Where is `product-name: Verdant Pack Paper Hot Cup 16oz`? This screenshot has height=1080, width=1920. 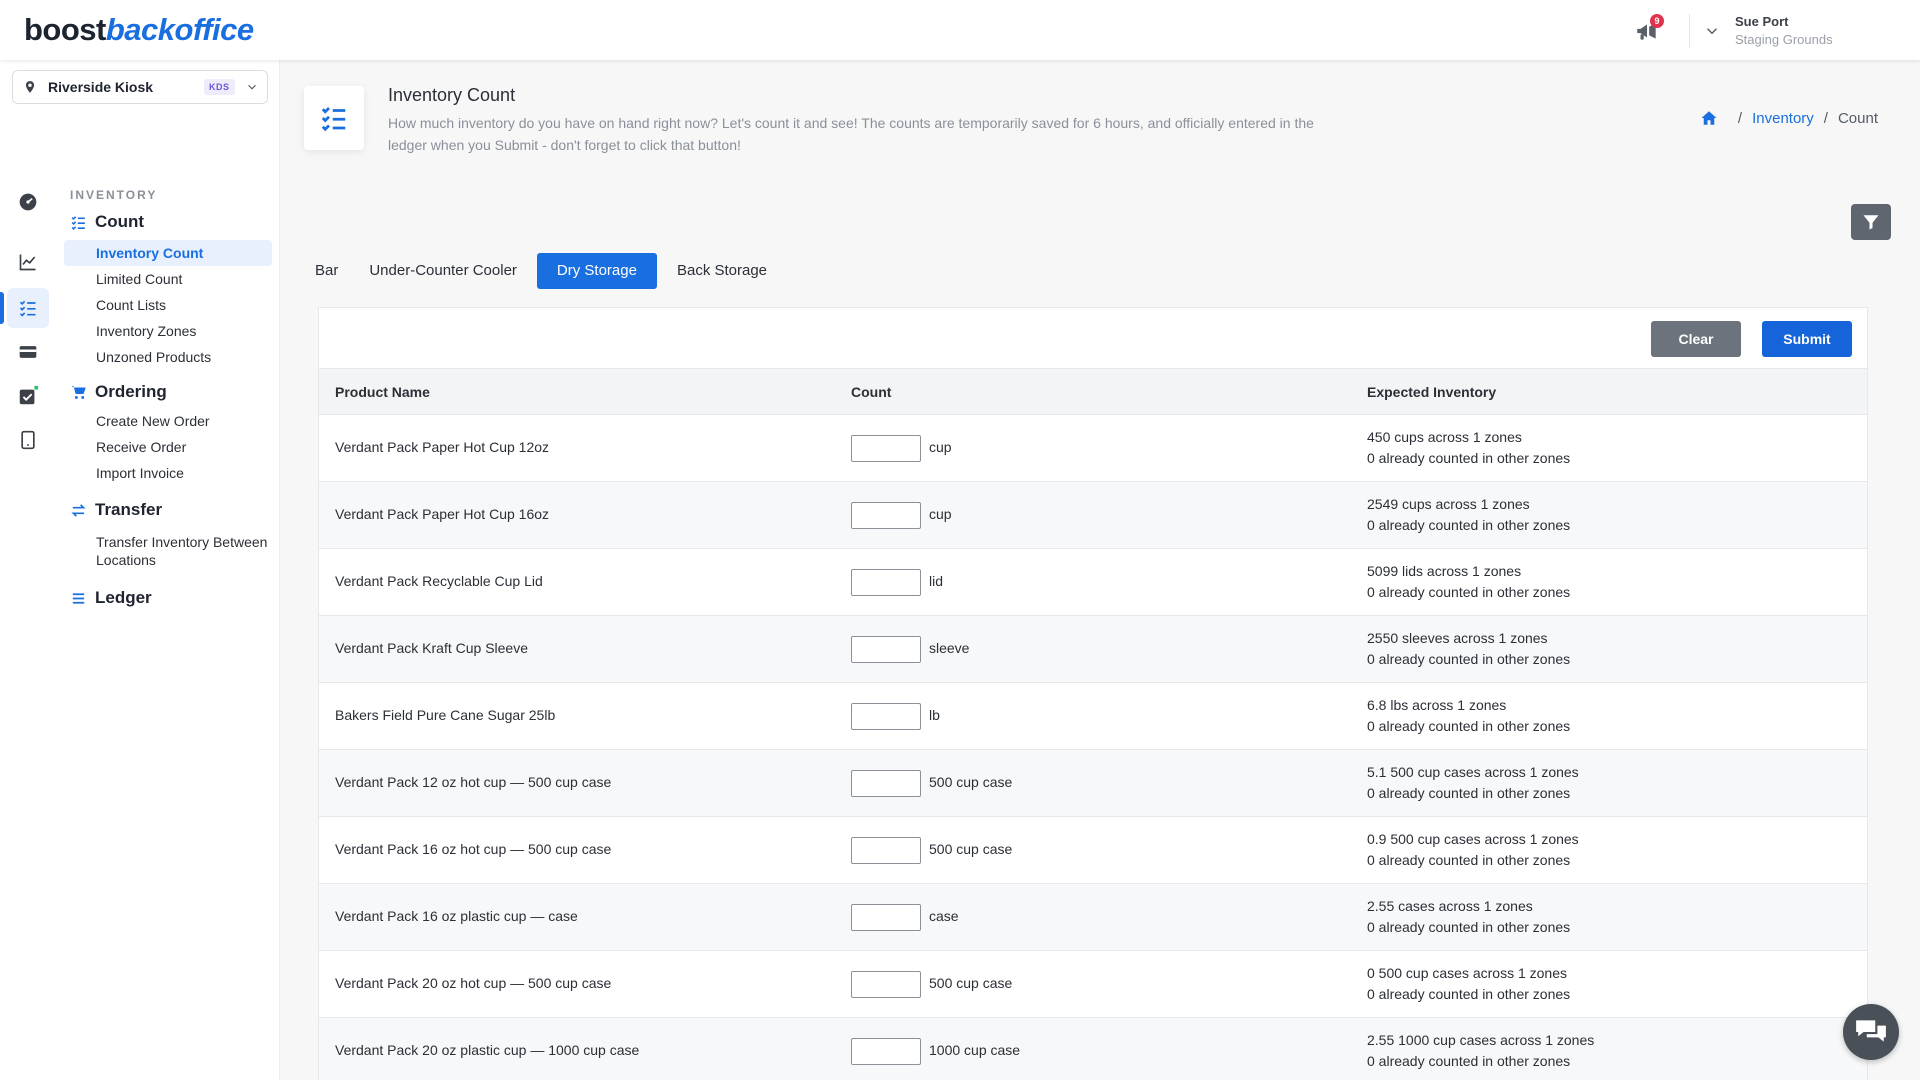 product-name: Verdant Pack Paper Hot Cup 16oz is located at coordinates (442, 514).